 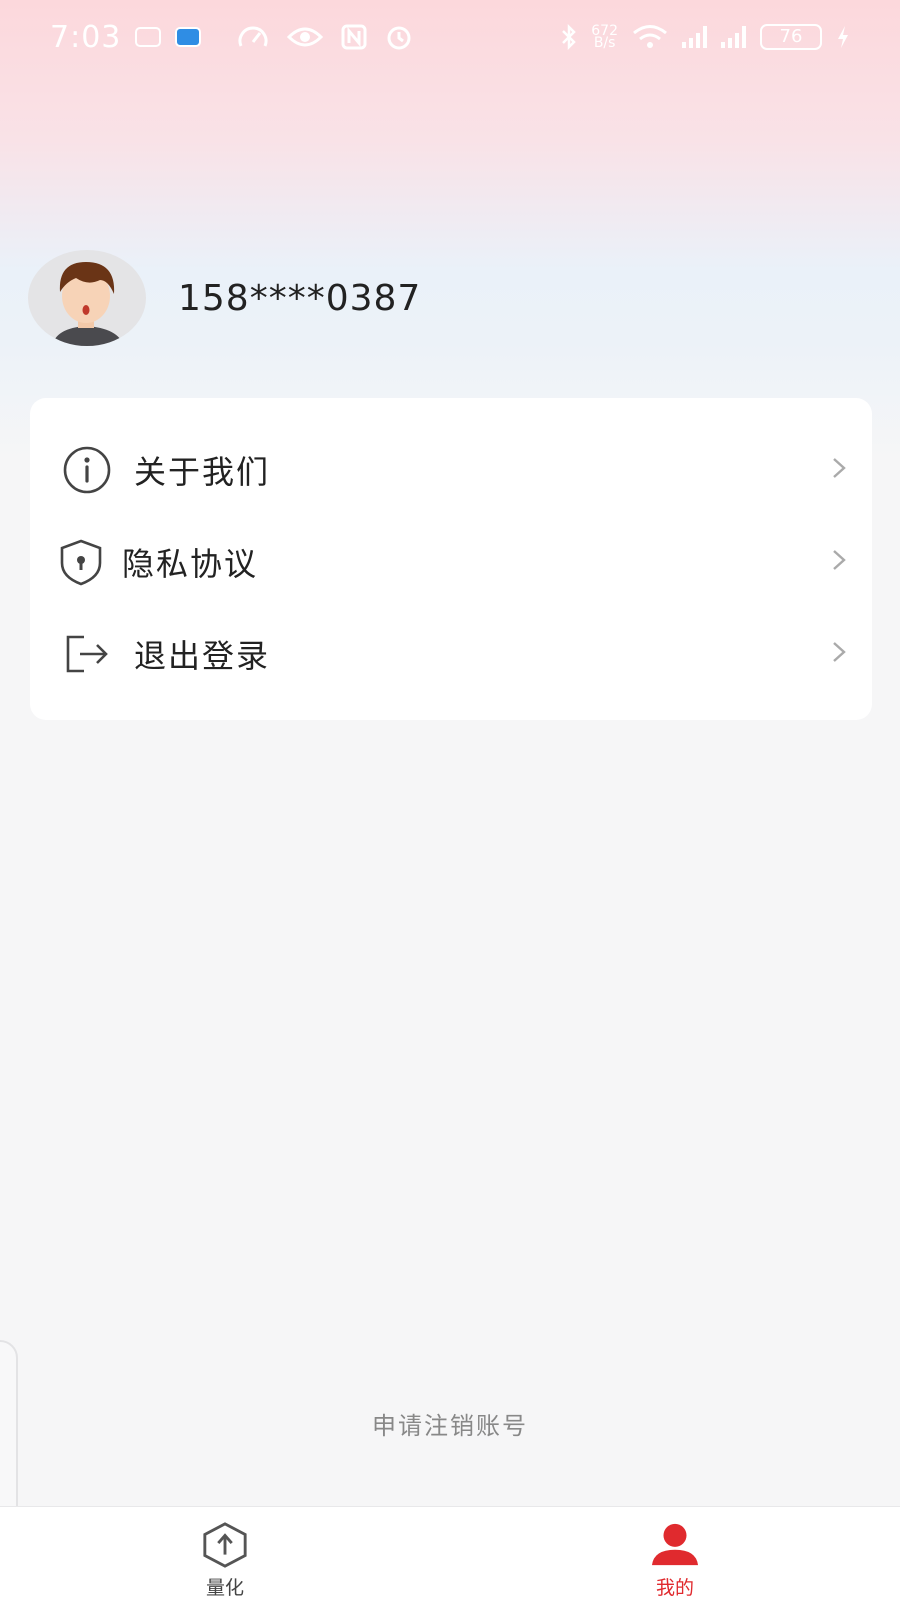 I want to click on cancel-account-link: 申请注销账号, so click(x=450, y=1423).